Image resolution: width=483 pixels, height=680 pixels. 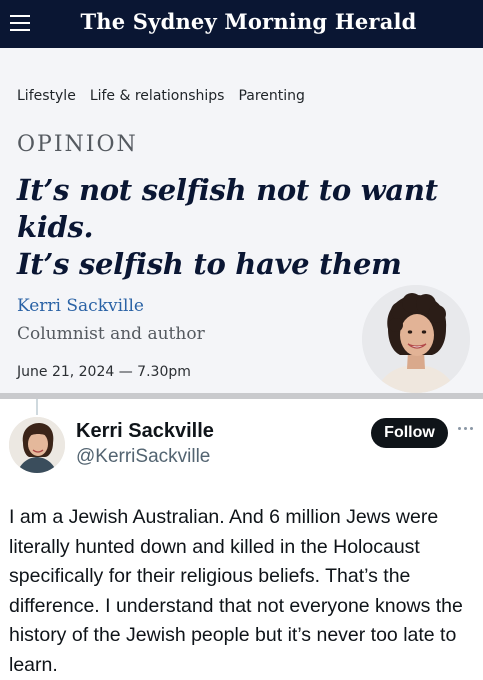 What do you see at coordinates (145, 431) in the screenshot?
I see `tweet-display-name: Kerri Sackville` at bounding box center [145, 431].